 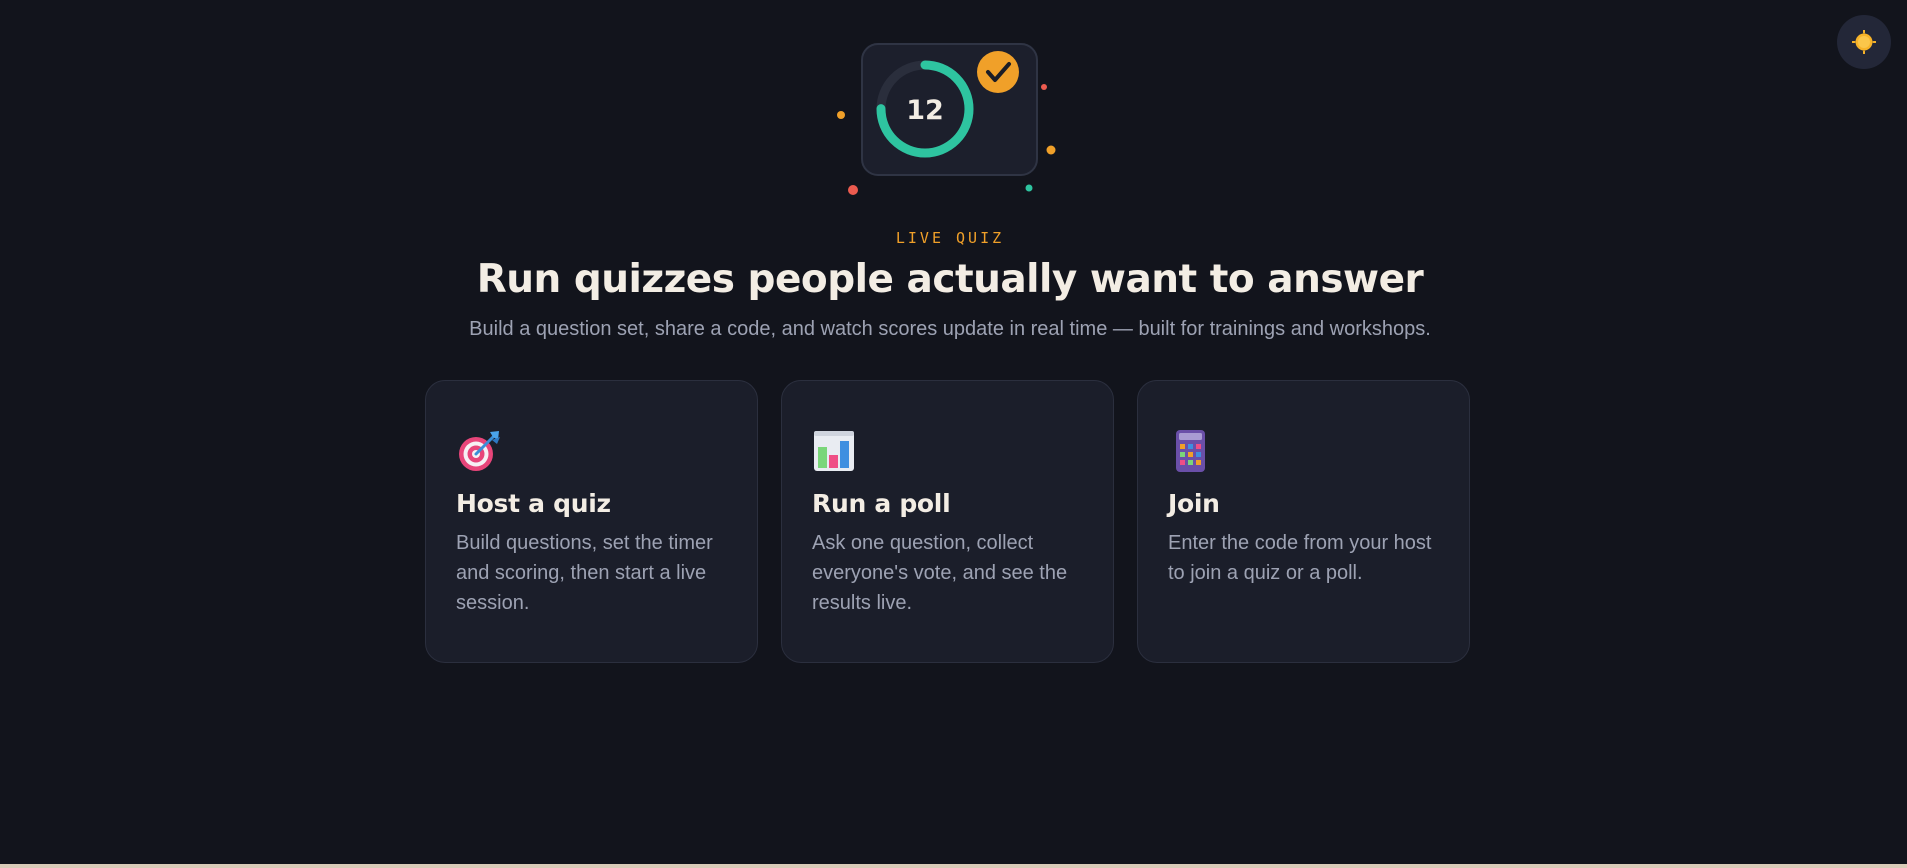 I want to click on bar-chart-icon, so click(x=834, y=451).